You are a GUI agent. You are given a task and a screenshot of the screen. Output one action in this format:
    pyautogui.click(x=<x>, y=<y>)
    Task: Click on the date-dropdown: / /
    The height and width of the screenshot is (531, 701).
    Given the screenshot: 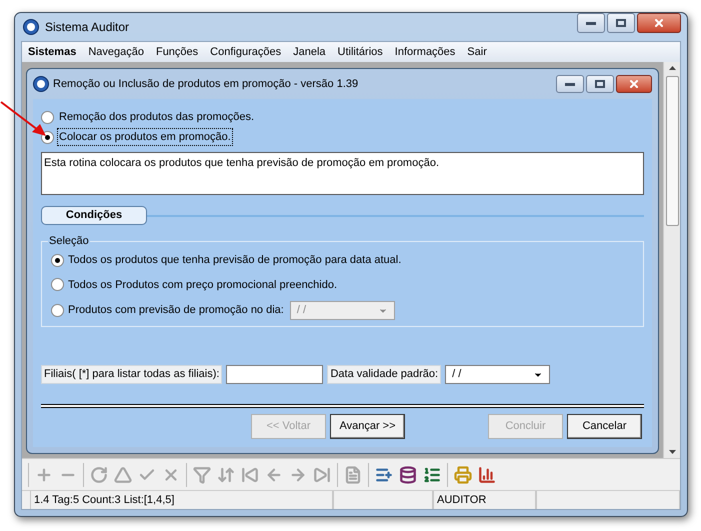 What is the action you would take?
    pyautogui.click(x=497, y=374)
    